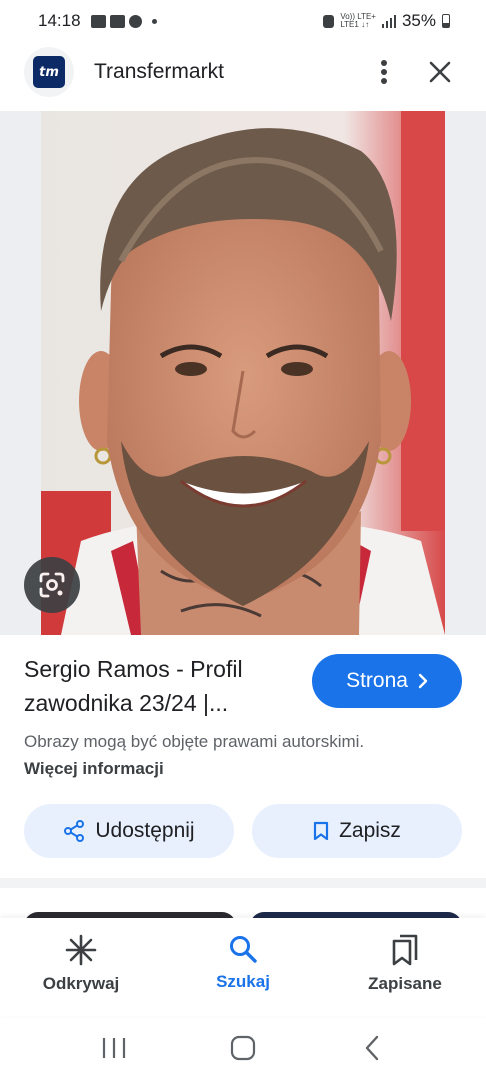  What do you see at coordinates (59, 20) in the screenshot?
I see `clock: 14:18` at bounding box center [59, 20].